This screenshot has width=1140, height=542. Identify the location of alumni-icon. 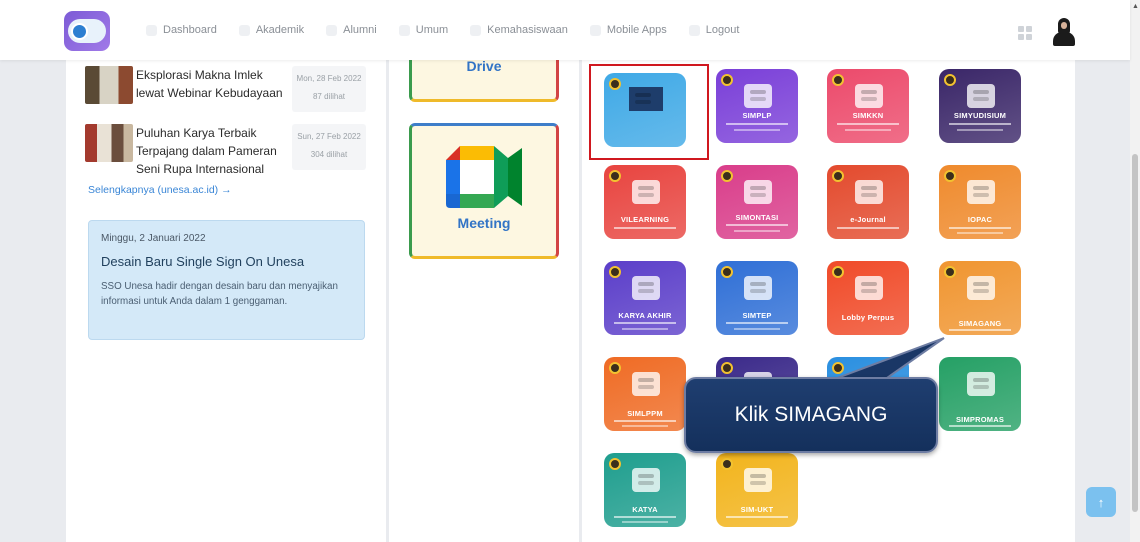
(332, 30).